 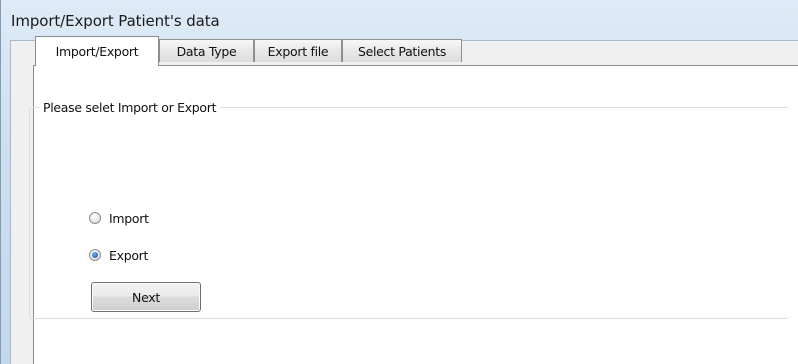 What do you see at coordinates (97, 51) in the screenshot?
I see `tab-import-export: Import/Export` at bounding box center [97, 51].